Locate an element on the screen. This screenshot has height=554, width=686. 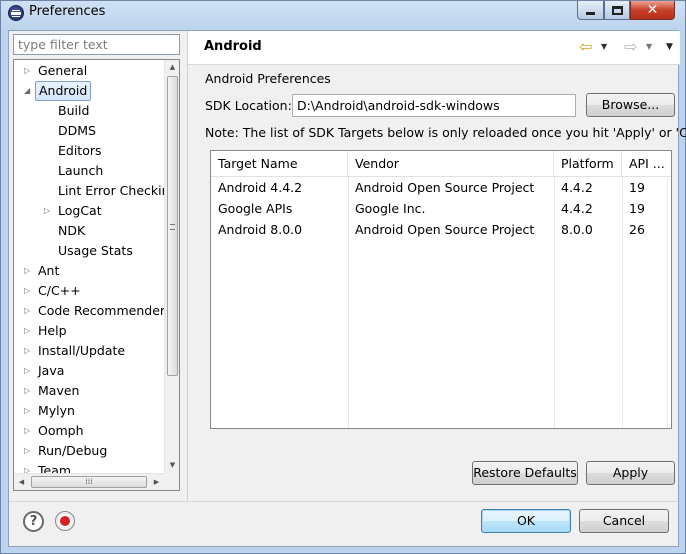
sdk-location-input: D:\Android\android-sdk-windows is located at coordinates (434, 105).